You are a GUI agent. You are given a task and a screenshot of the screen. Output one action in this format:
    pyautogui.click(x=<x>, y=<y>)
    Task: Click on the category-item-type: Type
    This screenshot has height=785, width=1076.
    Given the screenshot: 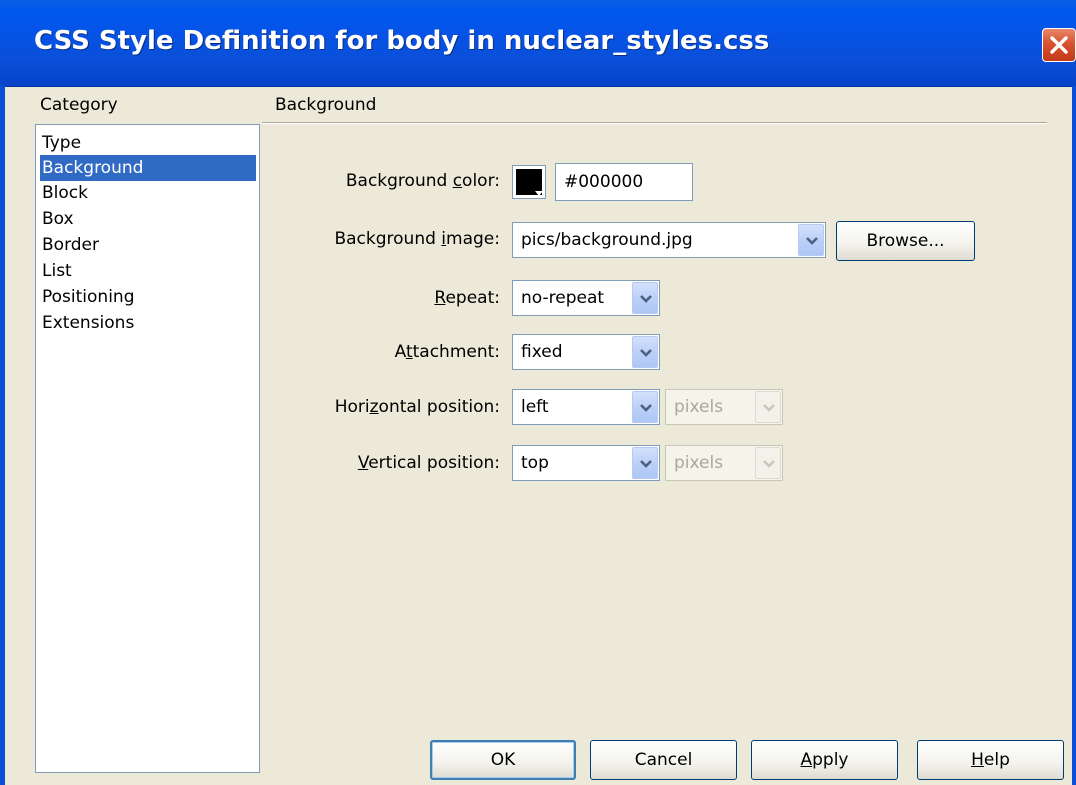 What is the action you would take?
    pyautogui.click(x=148, y=143)
    